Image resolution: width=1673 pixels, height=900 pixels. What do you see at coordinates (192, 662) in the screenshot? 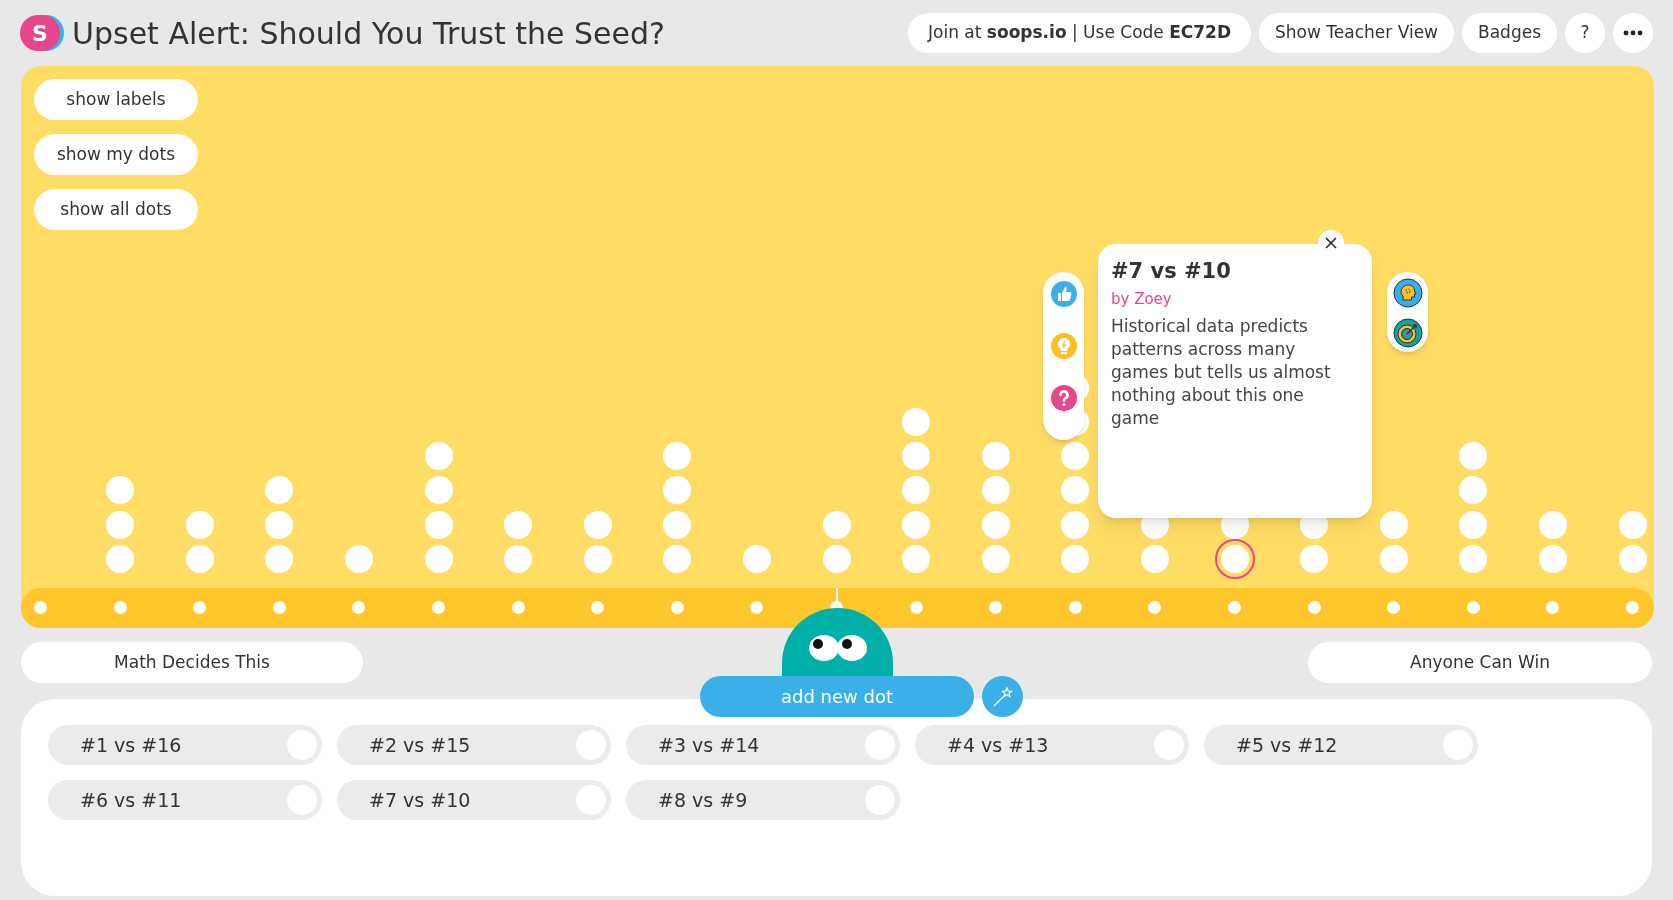
I see `scale-label: Math Decides This` at bounding box center [192, 662].